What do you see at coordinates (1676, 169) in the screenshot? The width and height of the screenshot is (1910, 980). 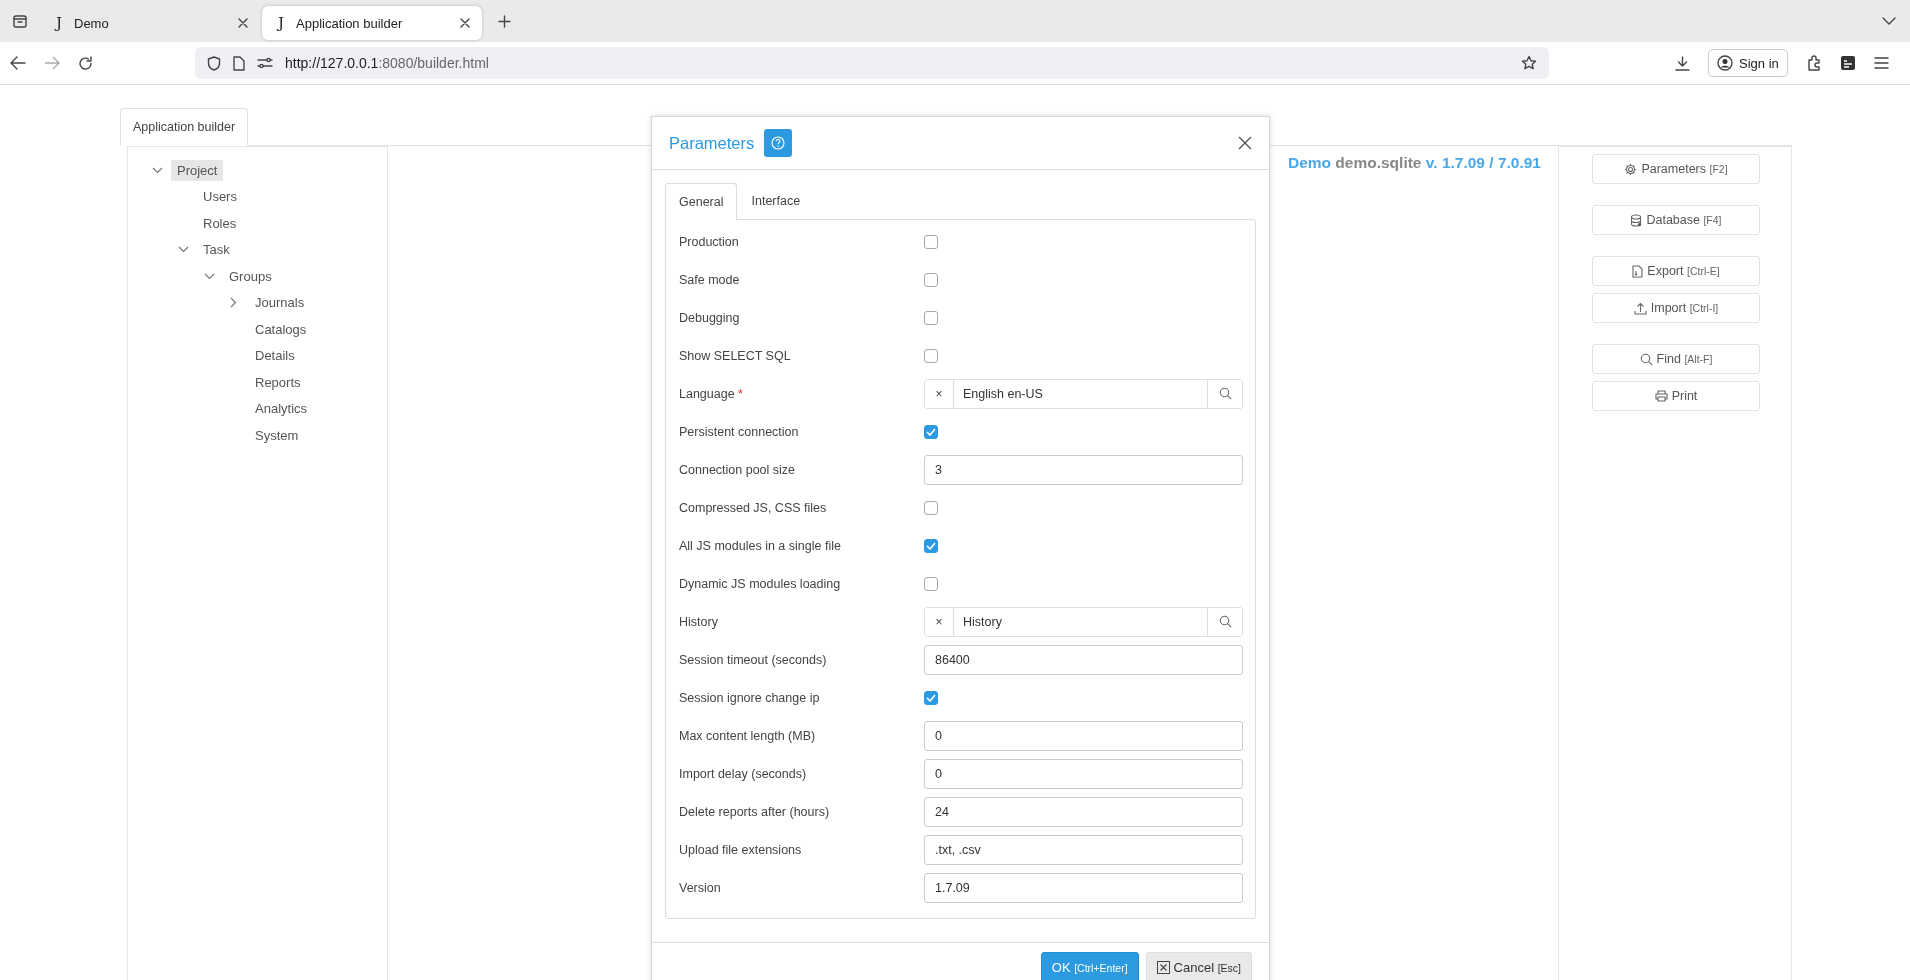 I see `action-button: Parameters [F2]` at bounding box center [1676, 169].